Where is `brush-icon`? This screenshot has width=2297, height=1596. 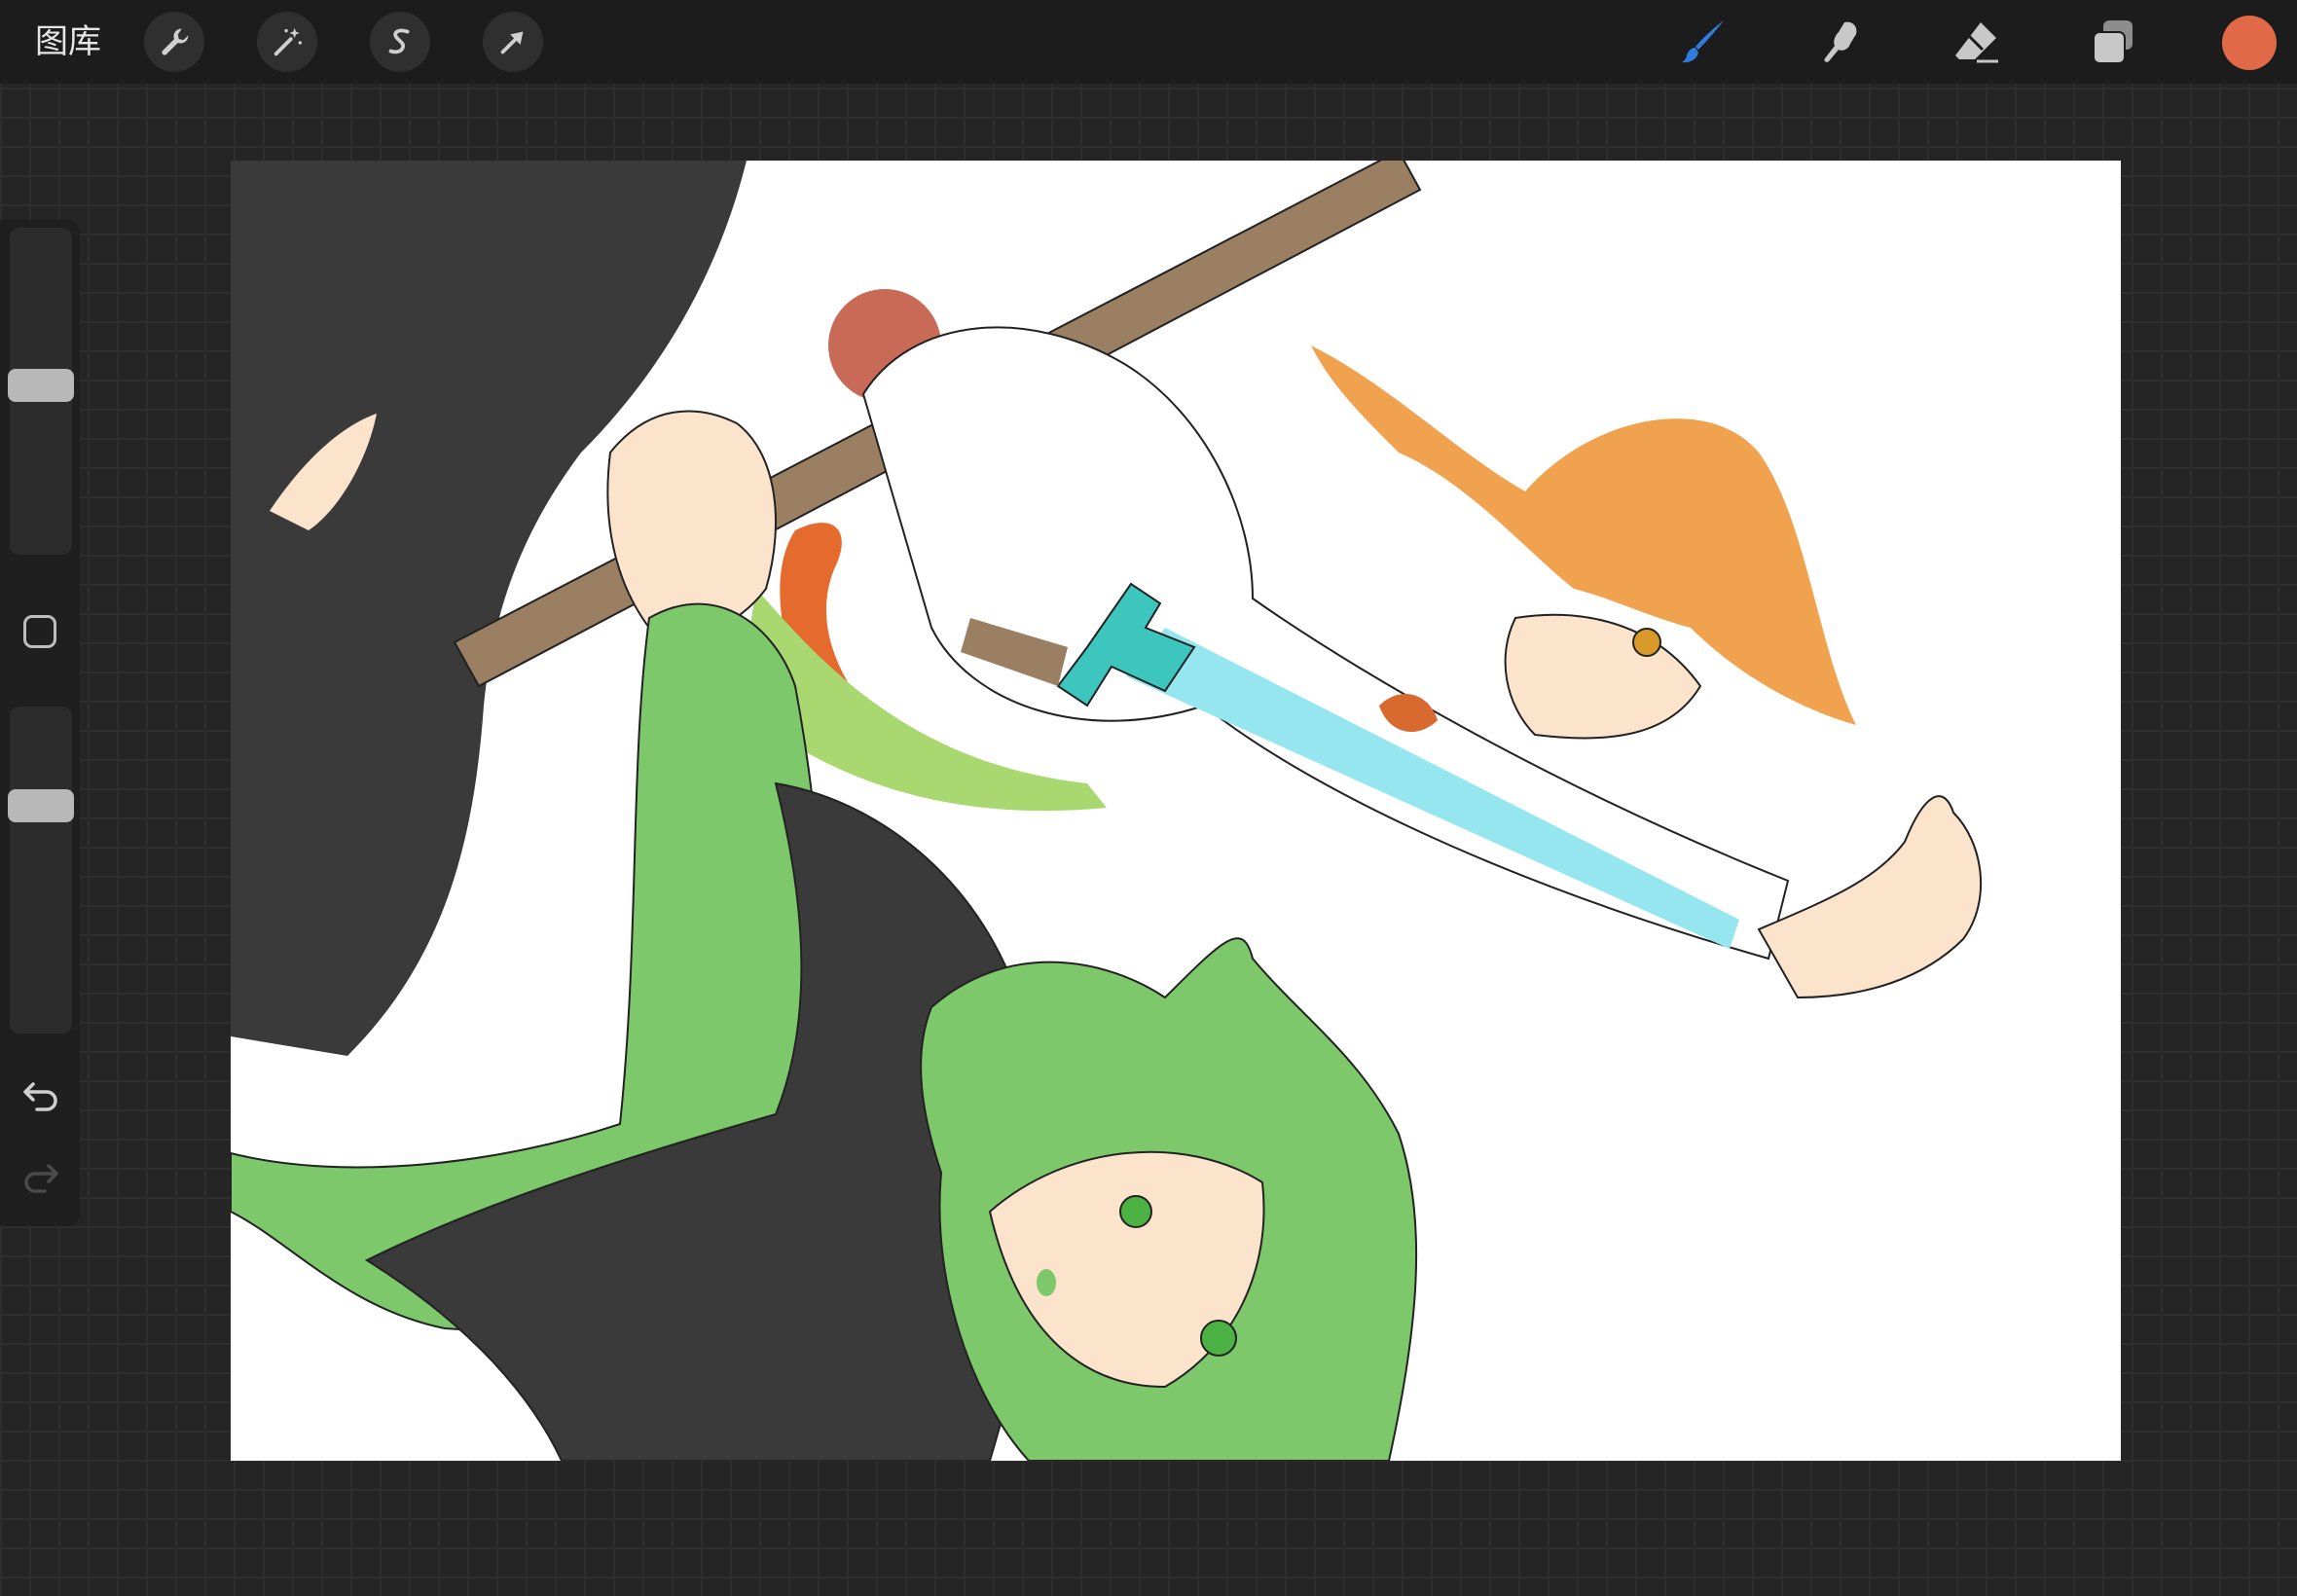 brush-icon is located at coordinates (1703, 41).